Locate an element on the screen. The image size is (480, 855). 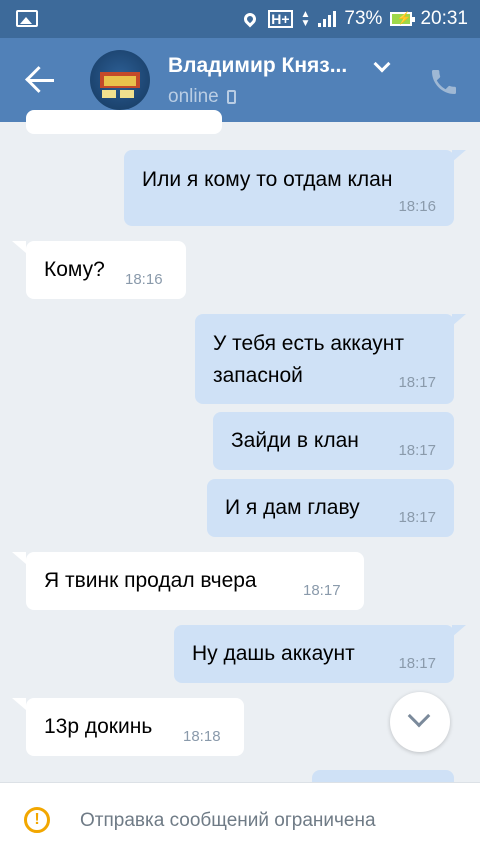
gallery-notification-icon is located at coordinates (27, 18).